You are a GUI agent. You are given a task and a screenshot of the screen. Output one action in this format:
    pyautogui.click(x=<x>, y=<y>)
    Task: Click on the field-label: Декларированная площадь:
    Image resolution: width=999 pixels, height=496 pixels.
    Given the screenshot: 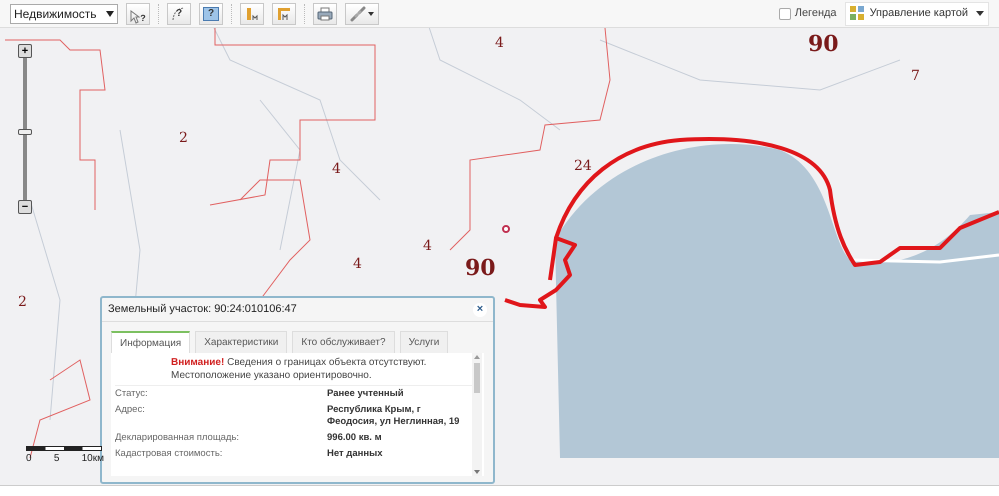 What is the action you would take?
    pyautogui.click(x=177, y=438)
    